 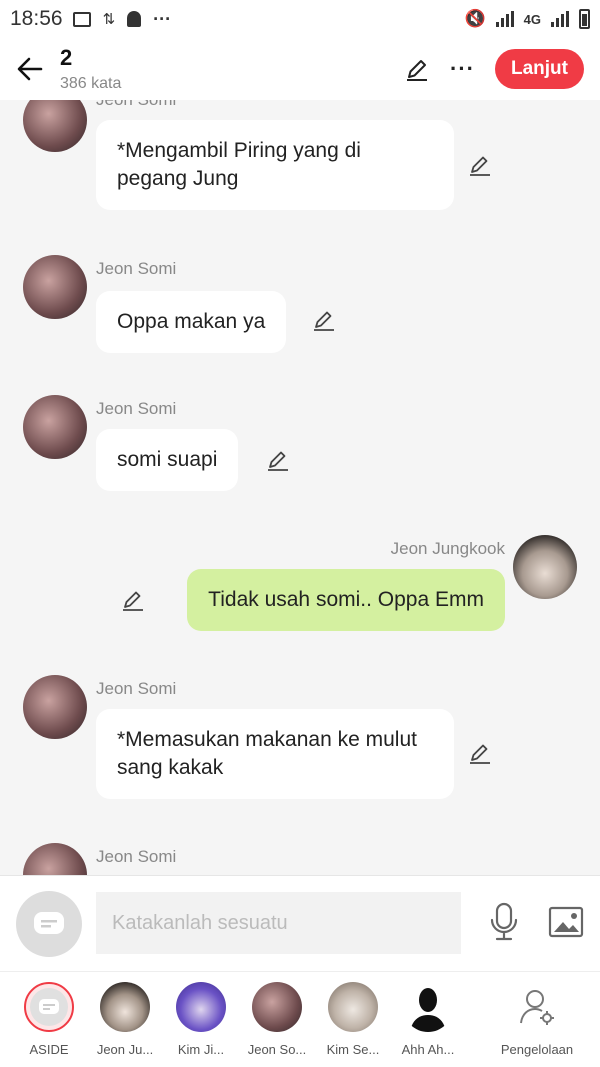 What do you see at coordinates (36, 18) in the screenshot?
I see `status-time: 18:56` at bounding box center [36, 18].